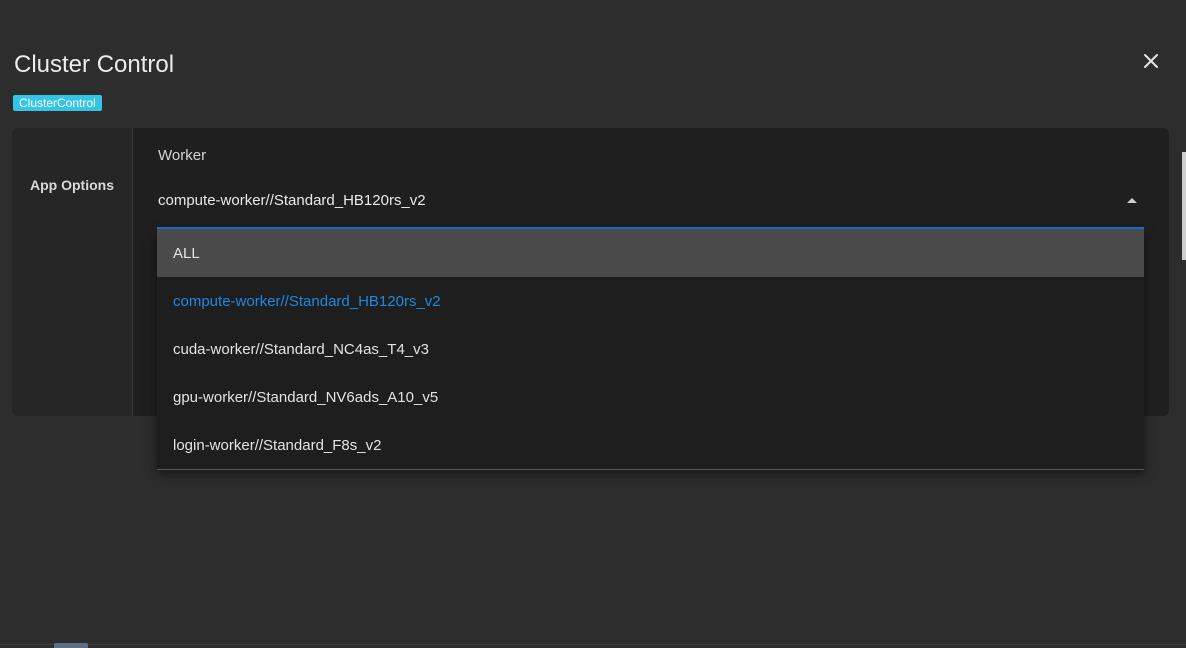 The image size is (1186, 648). I want to click on option-gpu-worker: gpu-worker//Standard_NV6ads_A10_v5, so click(650, 397).